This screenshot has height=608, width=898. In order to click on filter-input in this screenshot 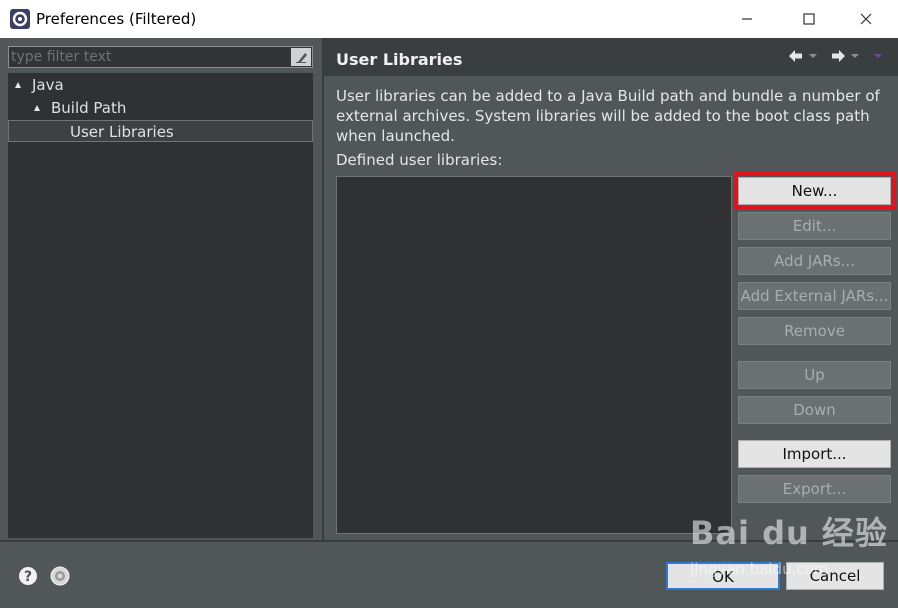, I will do `click(146, 57)`.